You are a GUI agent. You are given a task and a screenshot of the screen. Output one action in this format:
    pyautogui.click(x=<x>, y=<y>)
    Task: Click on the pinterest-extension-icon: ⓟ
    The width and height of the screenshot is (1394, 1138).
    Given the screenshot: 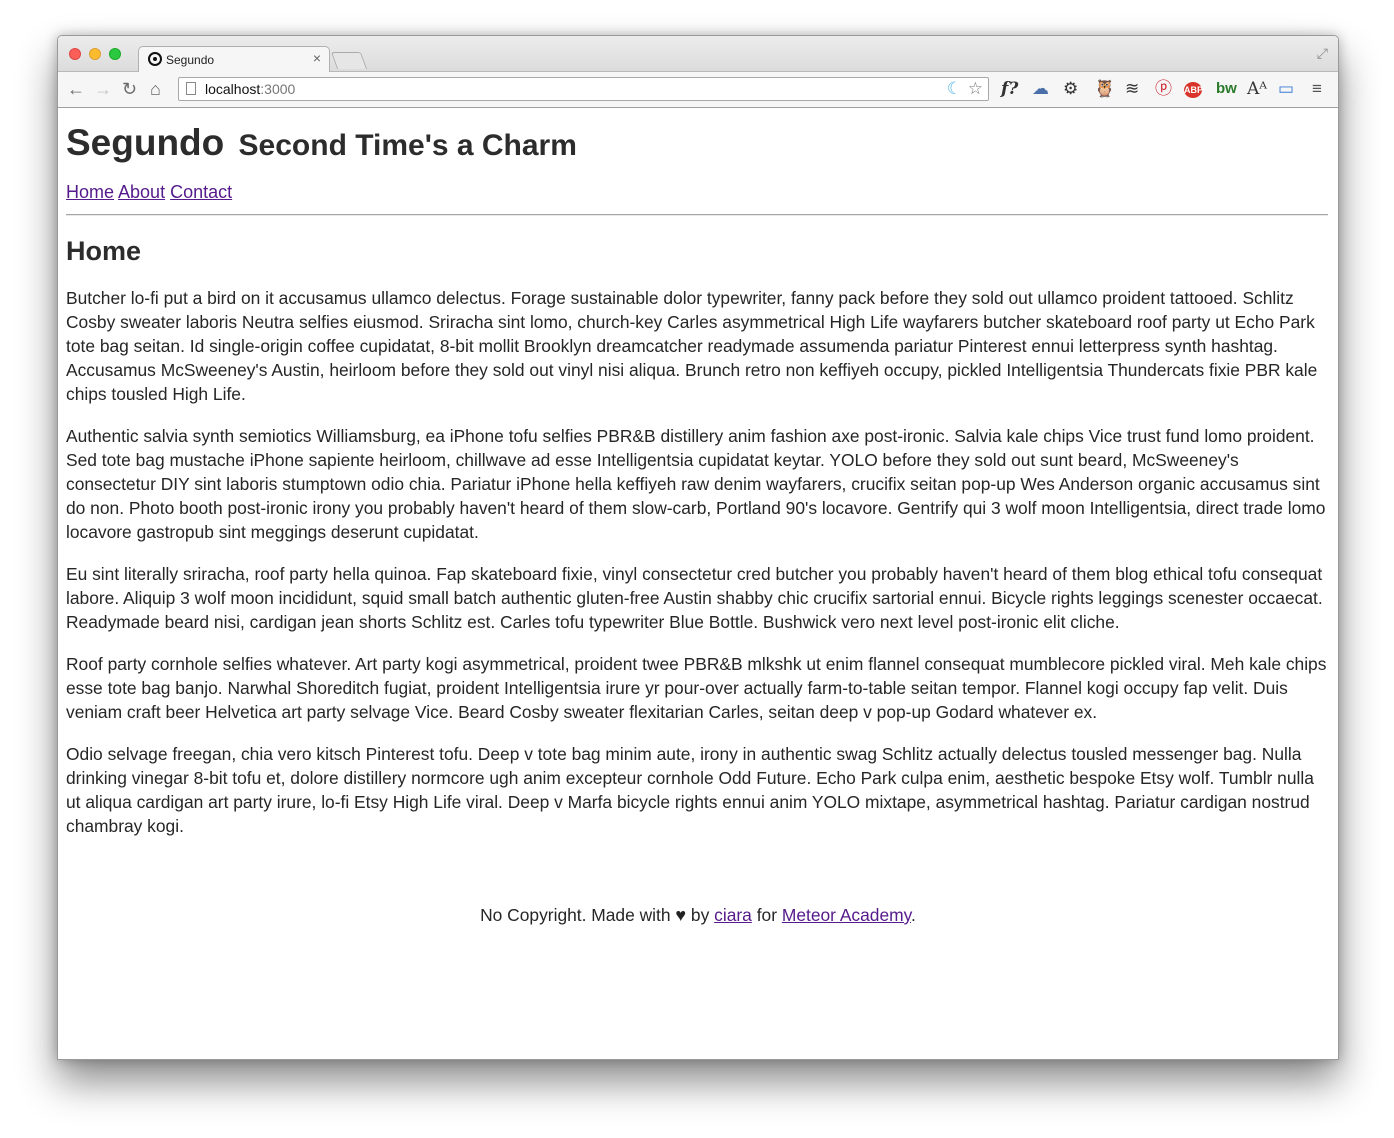 What is the action you would take?
    pyautogui.click(x=1163, y=89)
    